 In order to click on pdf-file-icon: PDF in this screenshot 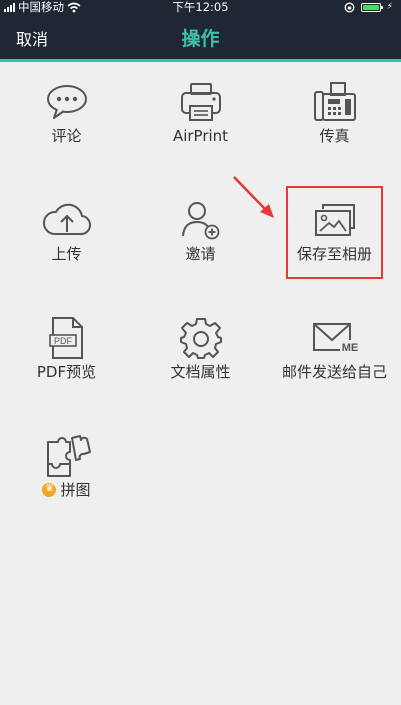, I will do `click(65, 338)`.